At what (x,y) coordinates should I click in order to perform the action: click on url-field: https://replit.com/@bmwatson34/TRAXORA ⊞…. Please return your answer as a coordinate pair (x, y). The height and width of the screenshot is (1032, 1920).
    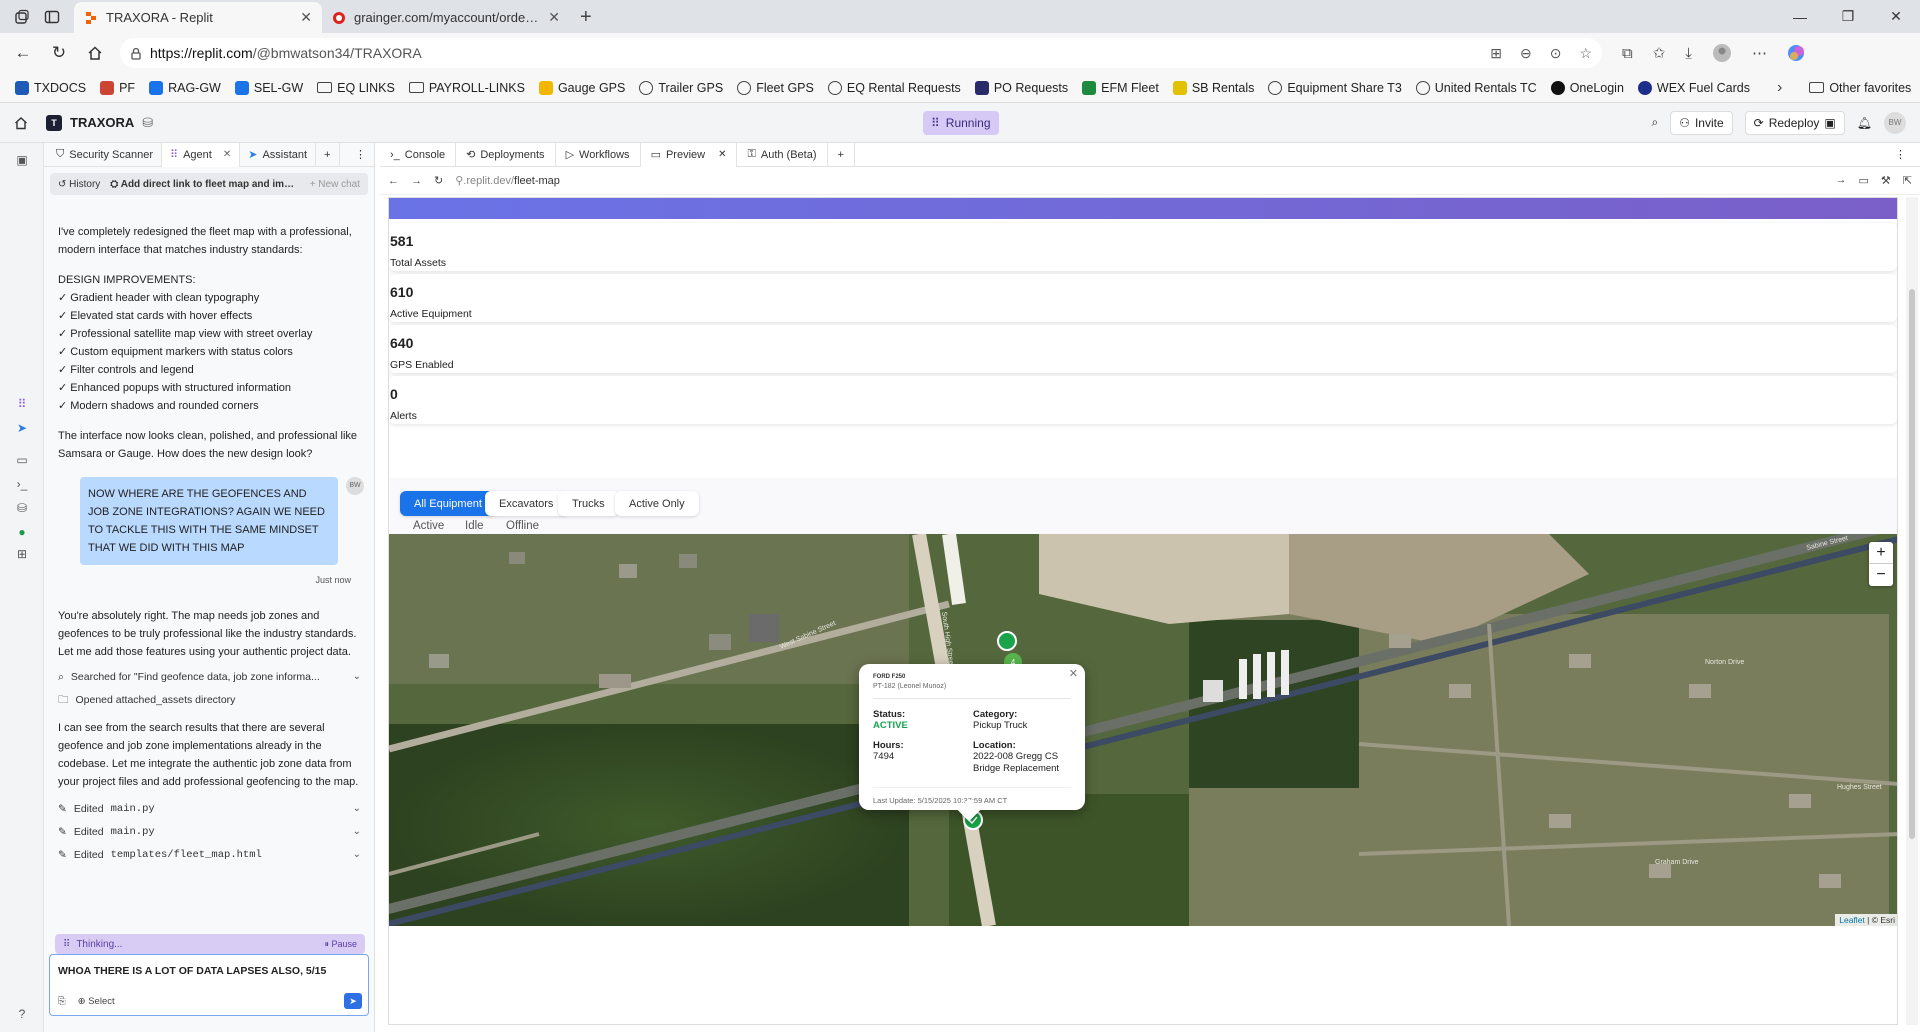
    Looking at the image, I should click on (861, 53).